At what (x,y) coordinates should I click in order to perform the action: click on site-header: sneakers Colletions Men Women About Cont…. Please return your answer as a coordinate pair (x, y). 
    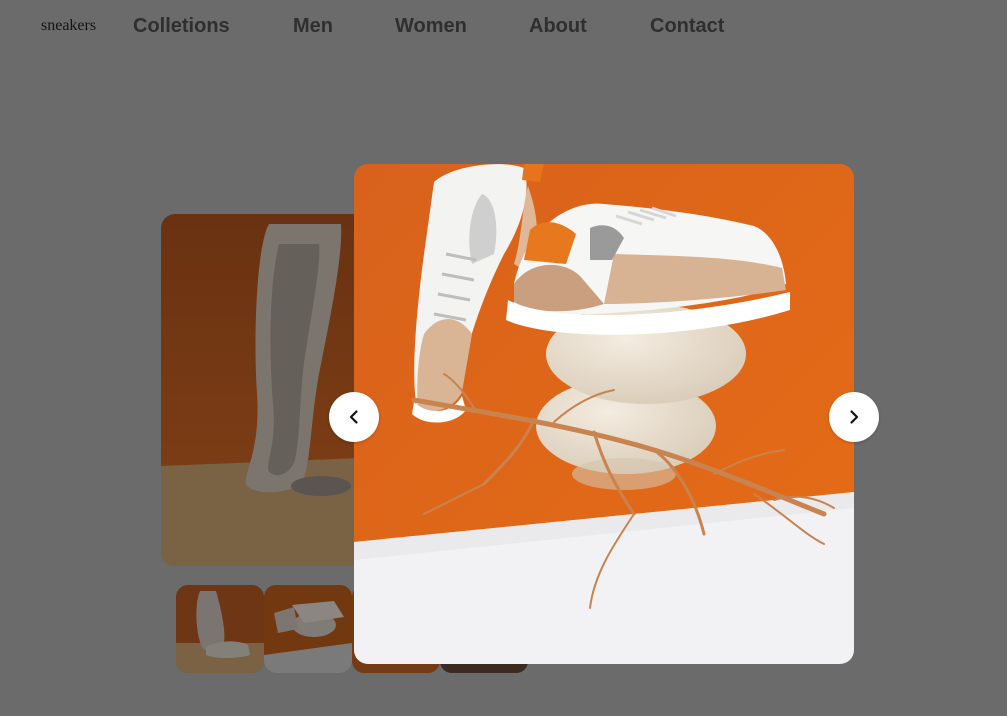
    Looking at the image, I should click on (503, 27).